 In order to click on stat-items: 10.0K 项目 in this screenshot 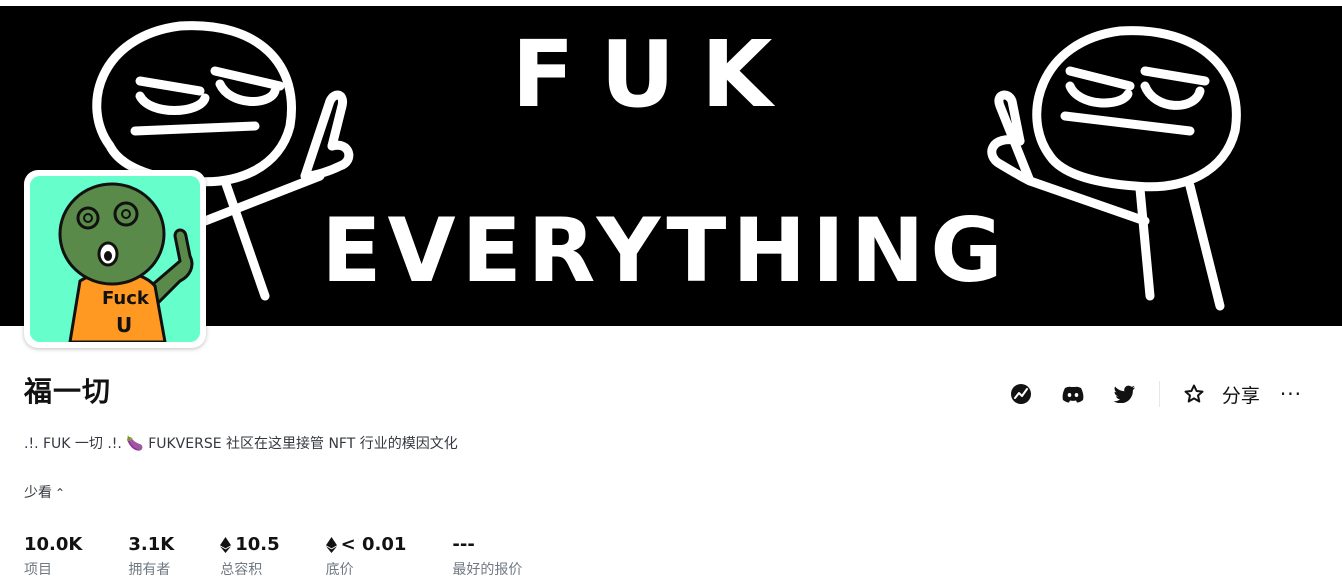, I will do `click(53, 556)`.